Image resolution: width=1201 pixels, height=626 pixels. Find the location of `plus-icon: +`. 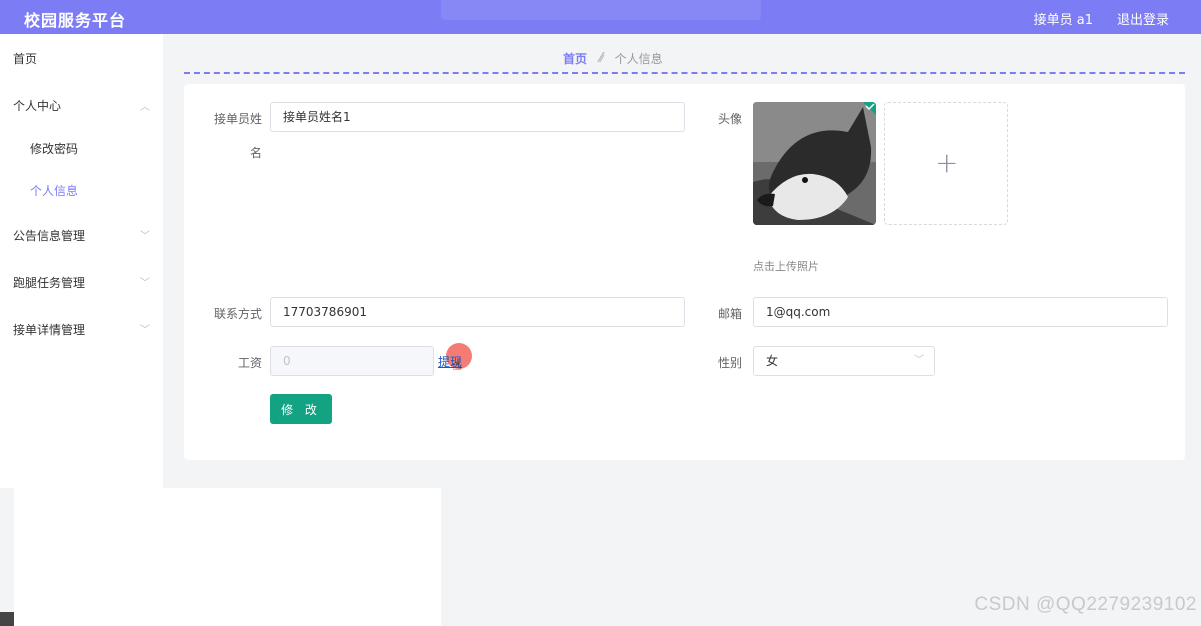

plus-icon: + is located at coordinates (947, 162).